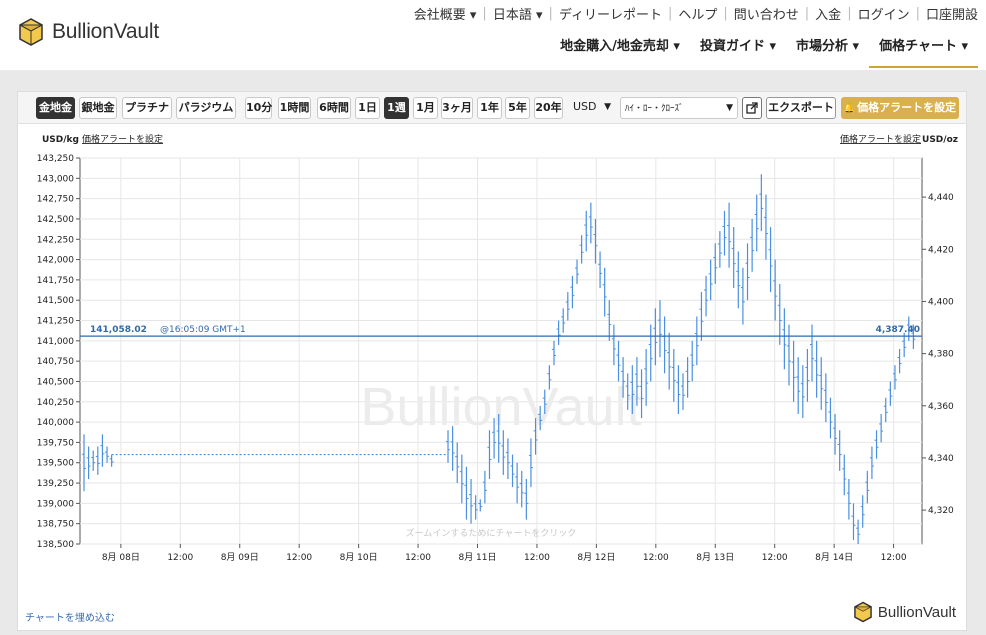 This screenshot has height=635, width=986. What do you see at coordinates (548, 108) in the screenshot?
I see `range-button: 20年` at bounding box center [548, 108].